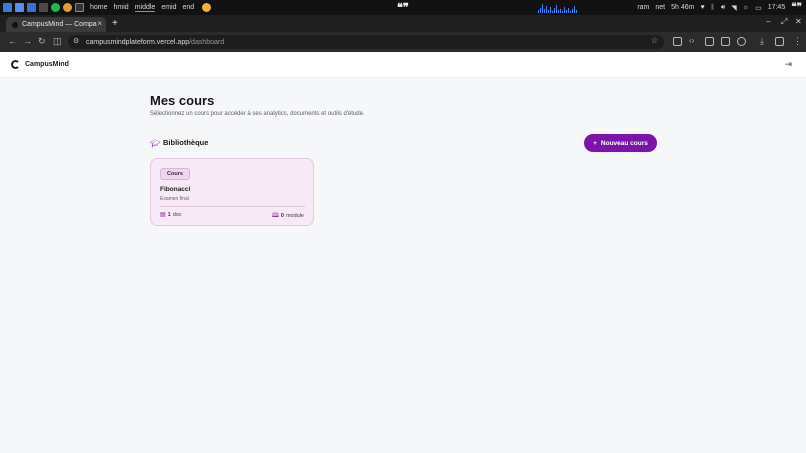 This screenshot has height=453, width=806. I want to click on workspace-emid: emid, so click(168, 7).